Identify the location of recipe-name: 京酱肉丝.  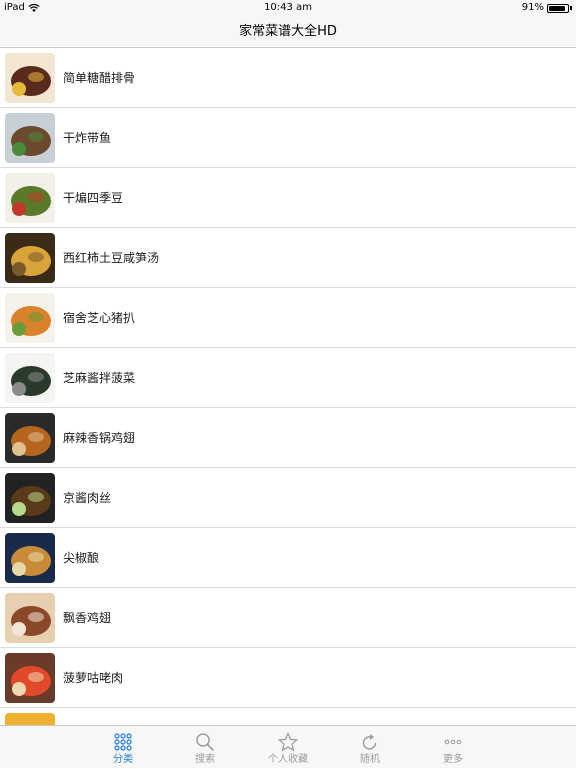
(87, 498).